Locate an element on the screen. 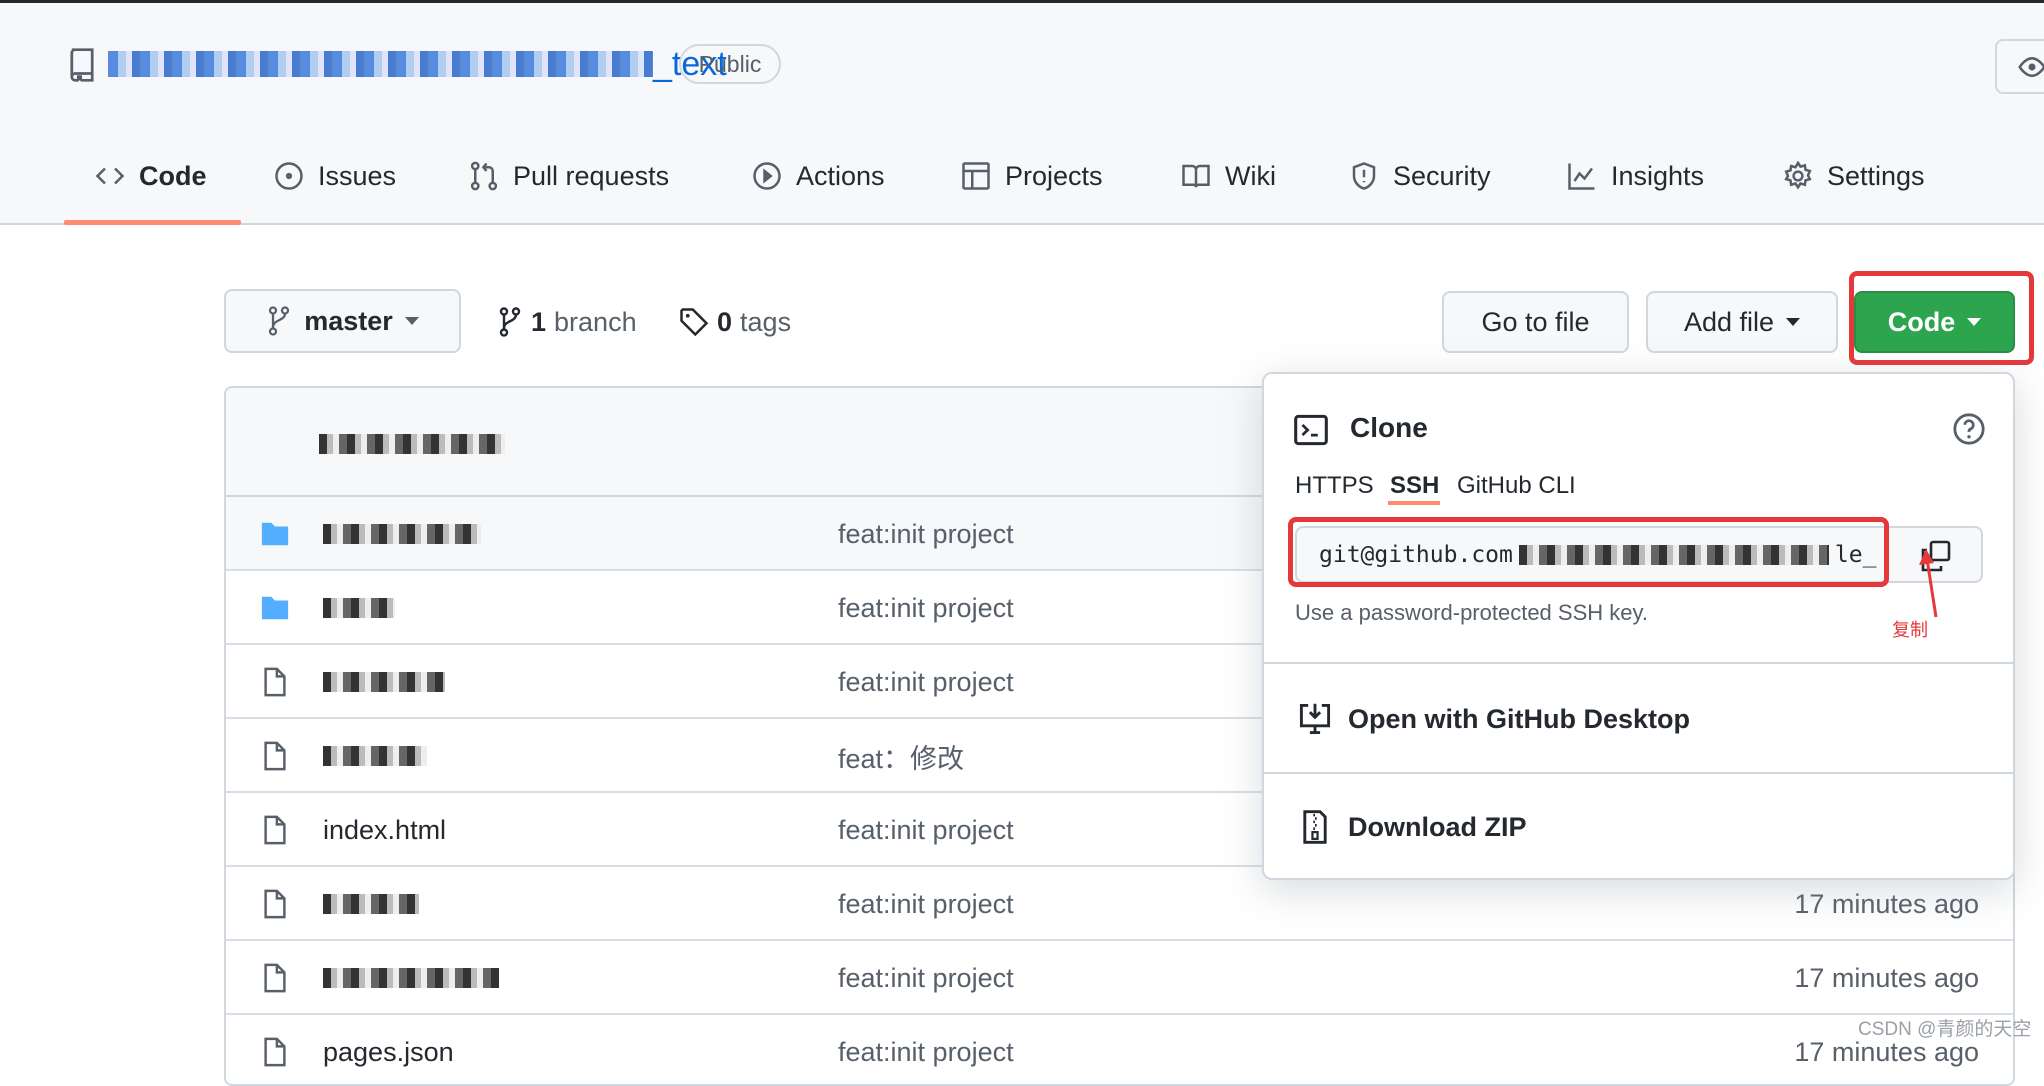  tab-code: Code is located at coordinates (151, 176).